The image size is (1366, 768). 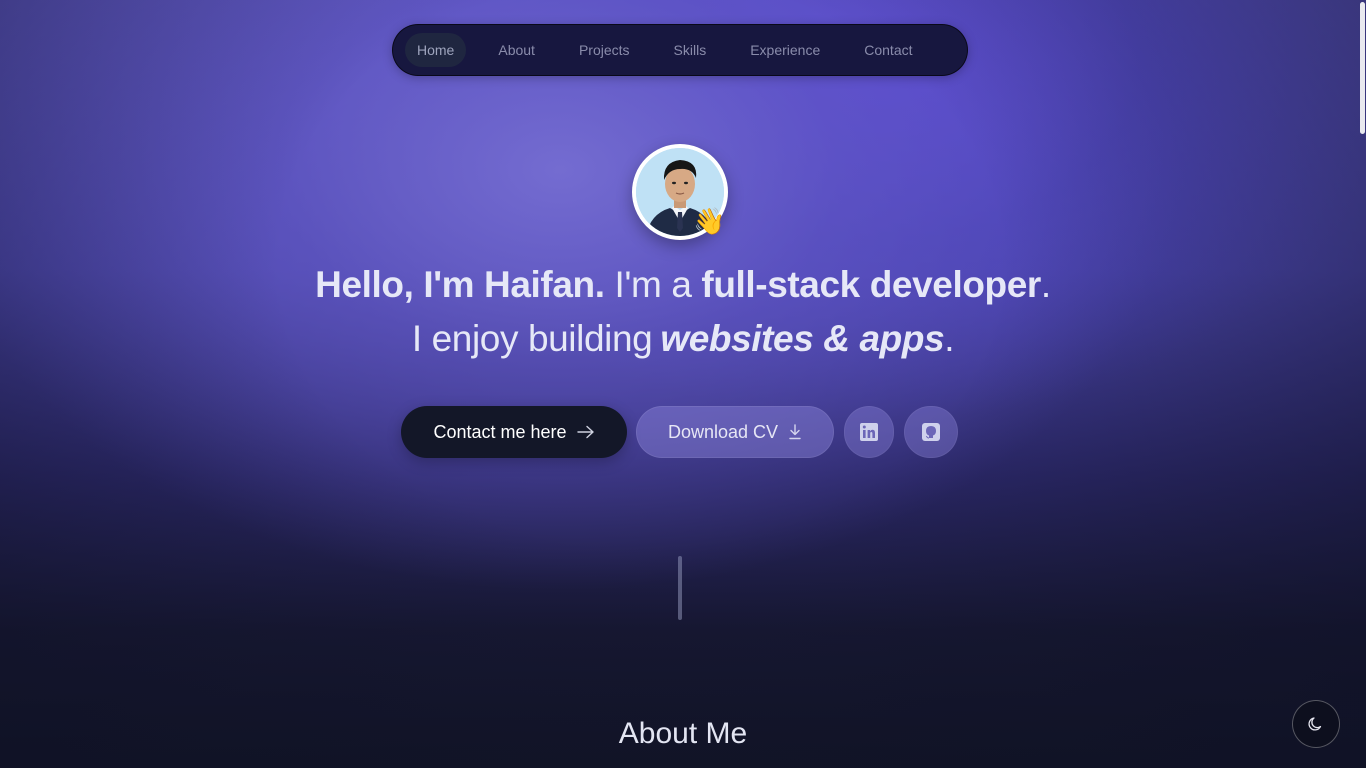 I want to click on nav-item-contact: Contact, so click(x=888, y=50).